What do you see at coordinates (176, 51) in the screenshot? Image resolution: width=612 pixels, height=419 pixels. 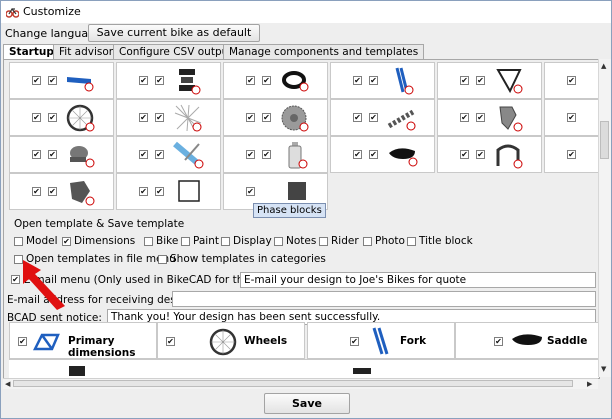 I see `tab-configure-csv: Configure CSV output` at bounding box center [176, 51].